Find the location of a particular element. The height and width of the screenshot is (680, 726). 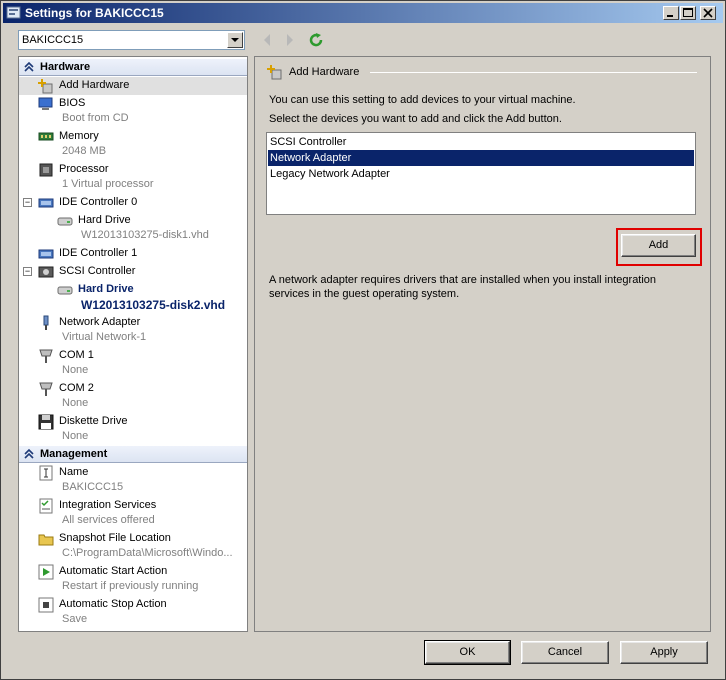

processor-icon is located at coordinates (46, 170).